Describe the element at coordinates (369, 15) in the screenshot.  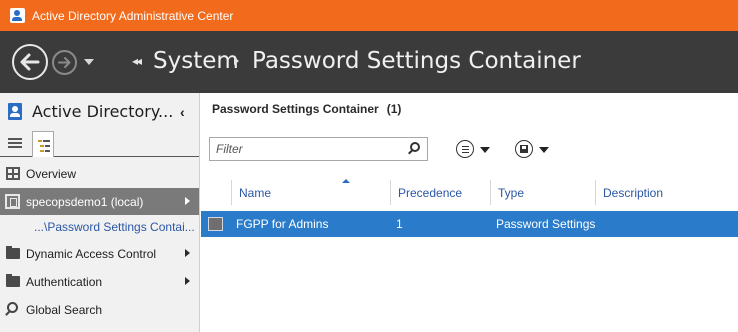
I see `title-bar: Active Directory Administrative Center` at that location.